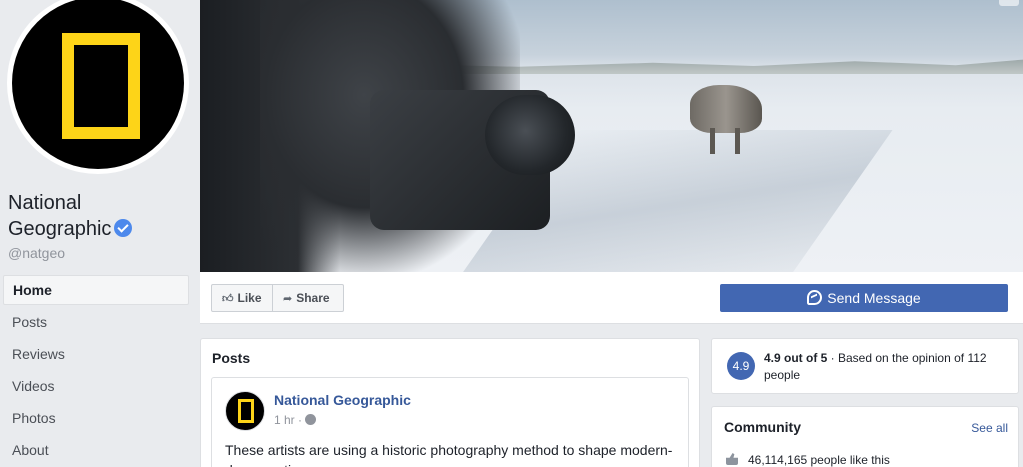  I want to click on rating-score-text: 4.9 out of 5, so click(796, 358).